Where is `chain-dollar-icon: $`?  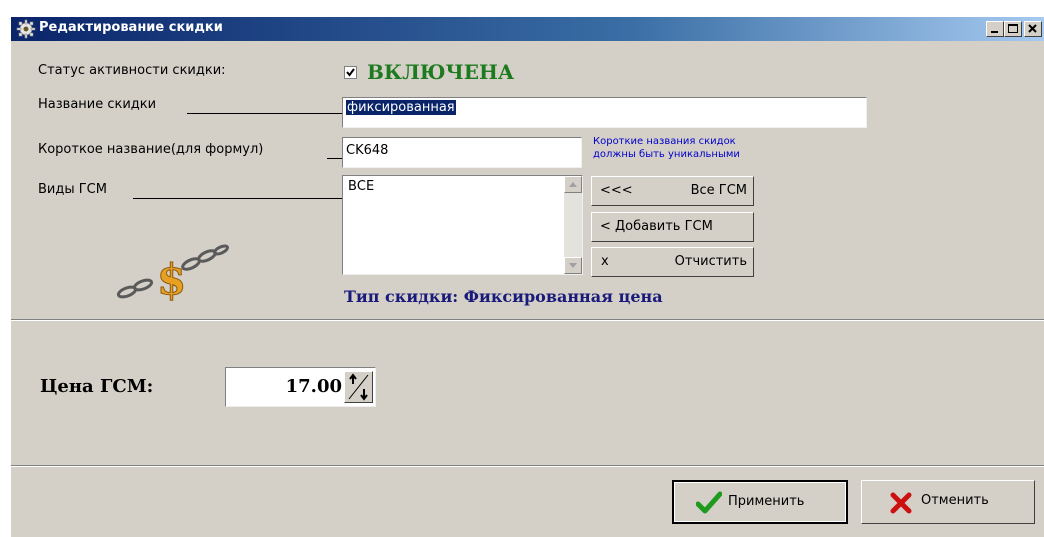
chain-dollar-icon: $ is located at coordinates (172, 274).